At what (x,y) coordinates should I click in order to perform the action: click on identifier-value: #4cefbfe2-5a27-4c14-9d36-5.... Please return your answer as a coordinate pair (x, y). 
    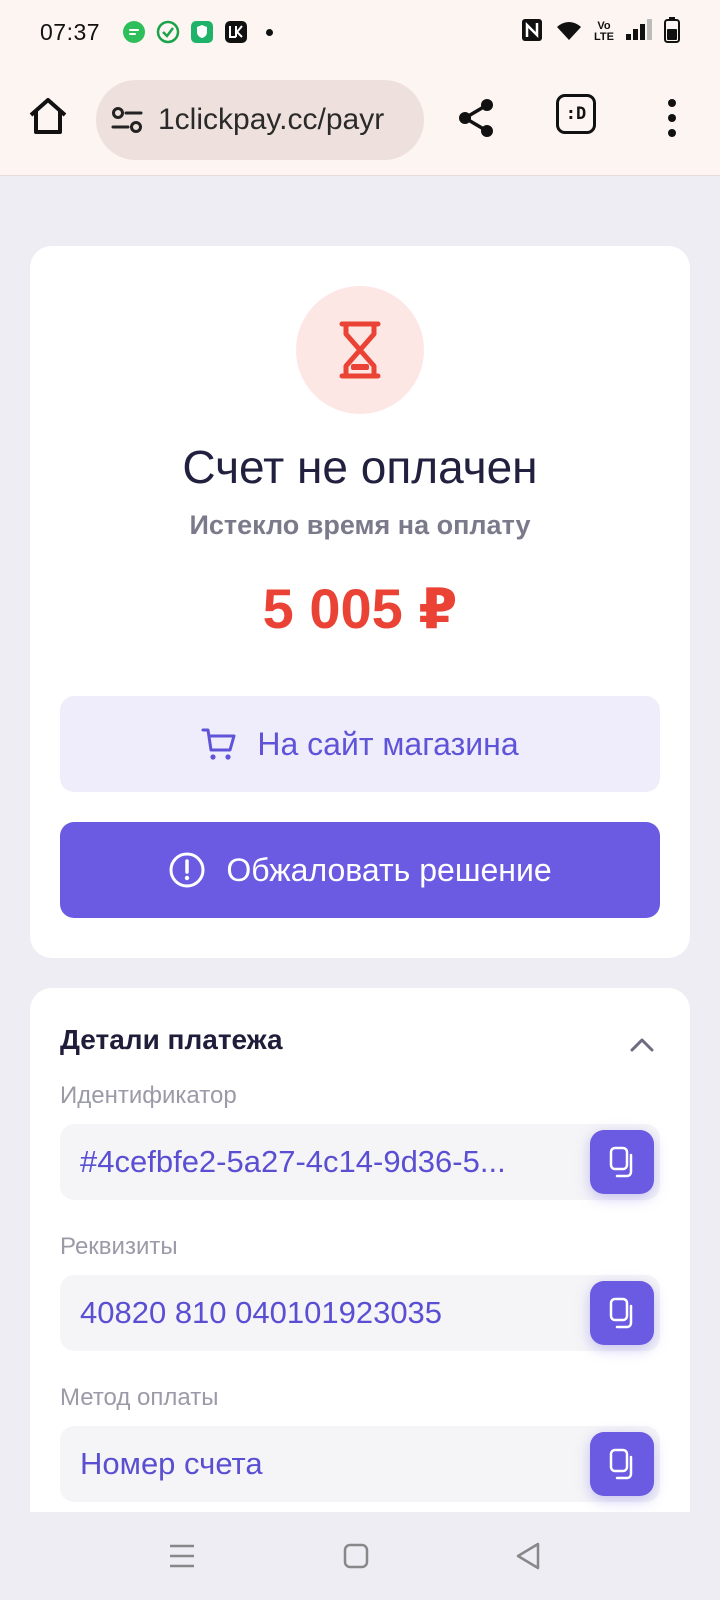
    Looking at the image, I should click on (293, 1161).